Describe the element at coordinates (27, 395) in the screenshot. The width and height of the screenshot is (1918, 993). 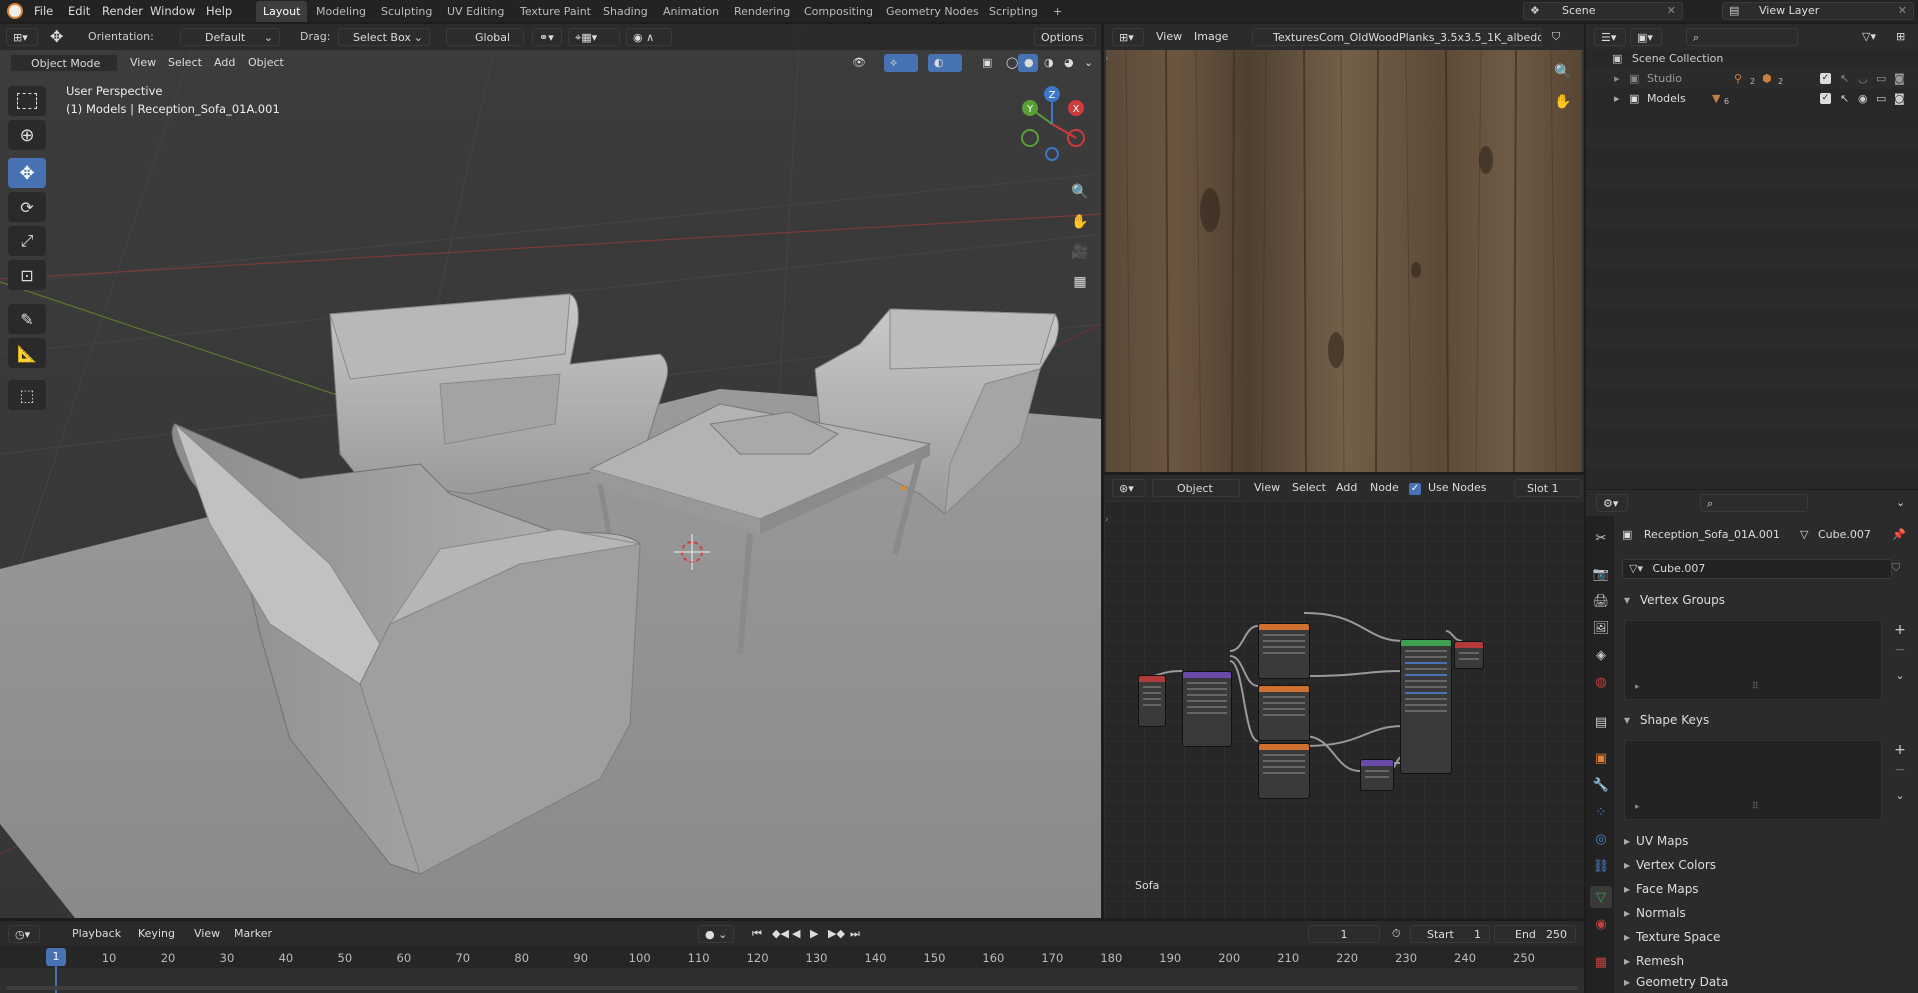
I see `add-cube-tool: ⬚` at that location.